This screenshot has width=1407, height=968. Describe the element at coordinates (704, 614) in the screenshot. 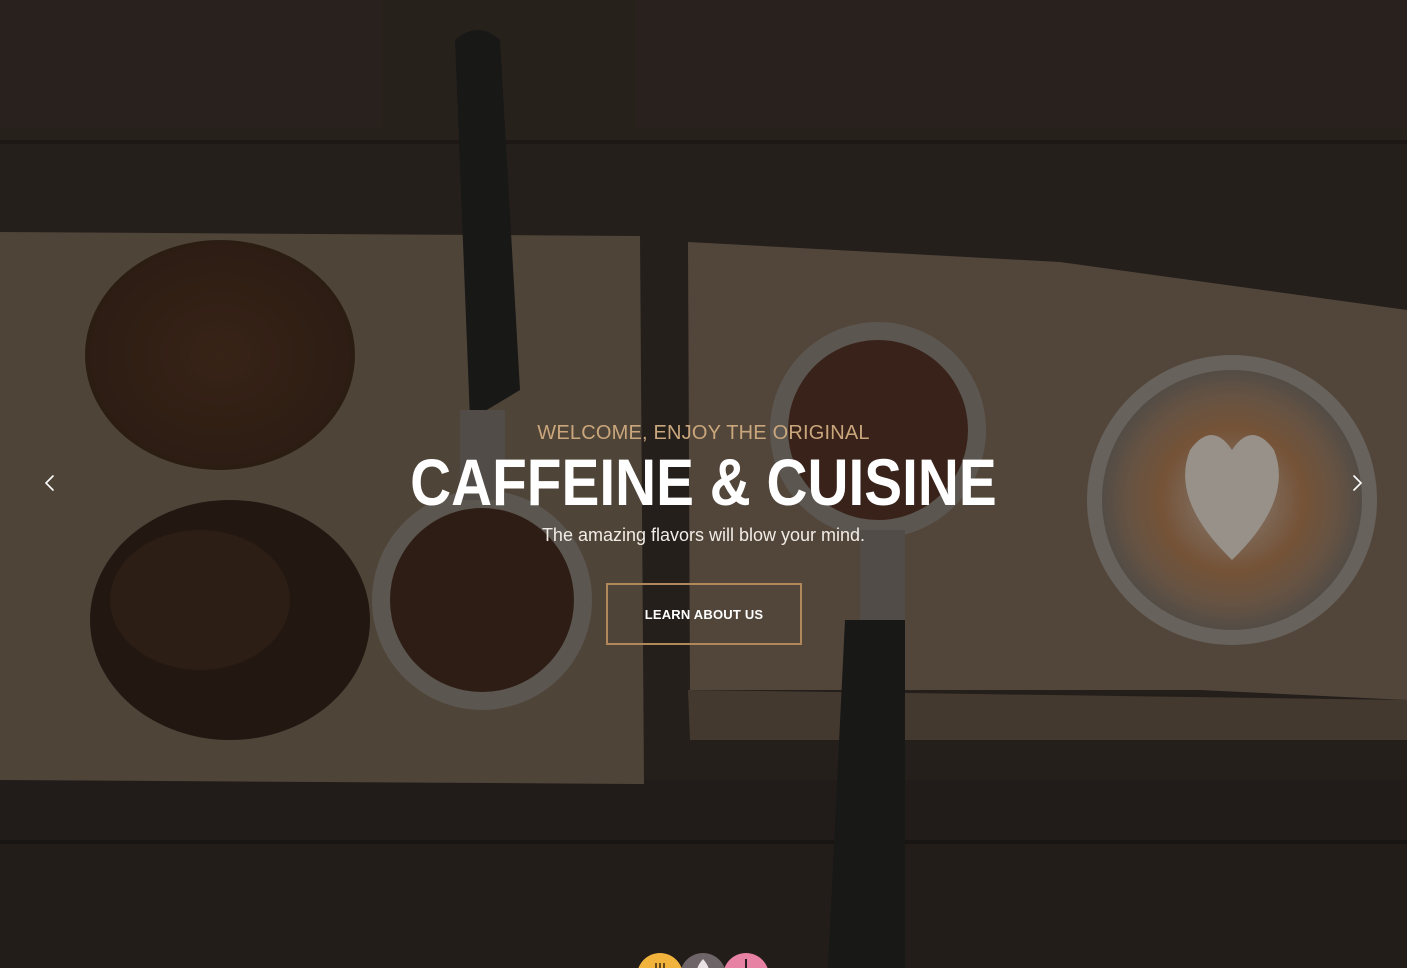

I see `learn-about-us-button: LEARN ABOUT US` at that location.